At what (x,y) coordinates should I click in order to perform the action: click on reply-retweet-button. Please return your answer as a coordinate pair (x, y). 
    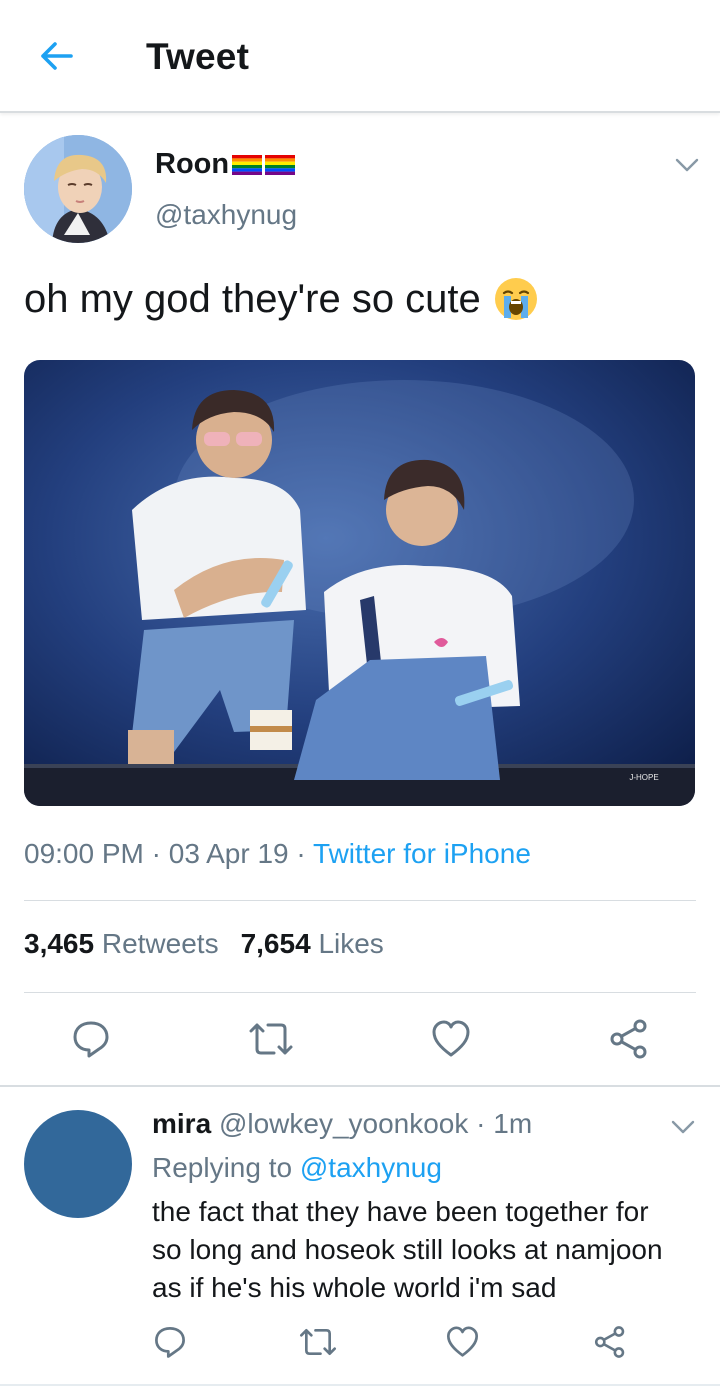
    Looking at the image, I should click on (318, 1342).